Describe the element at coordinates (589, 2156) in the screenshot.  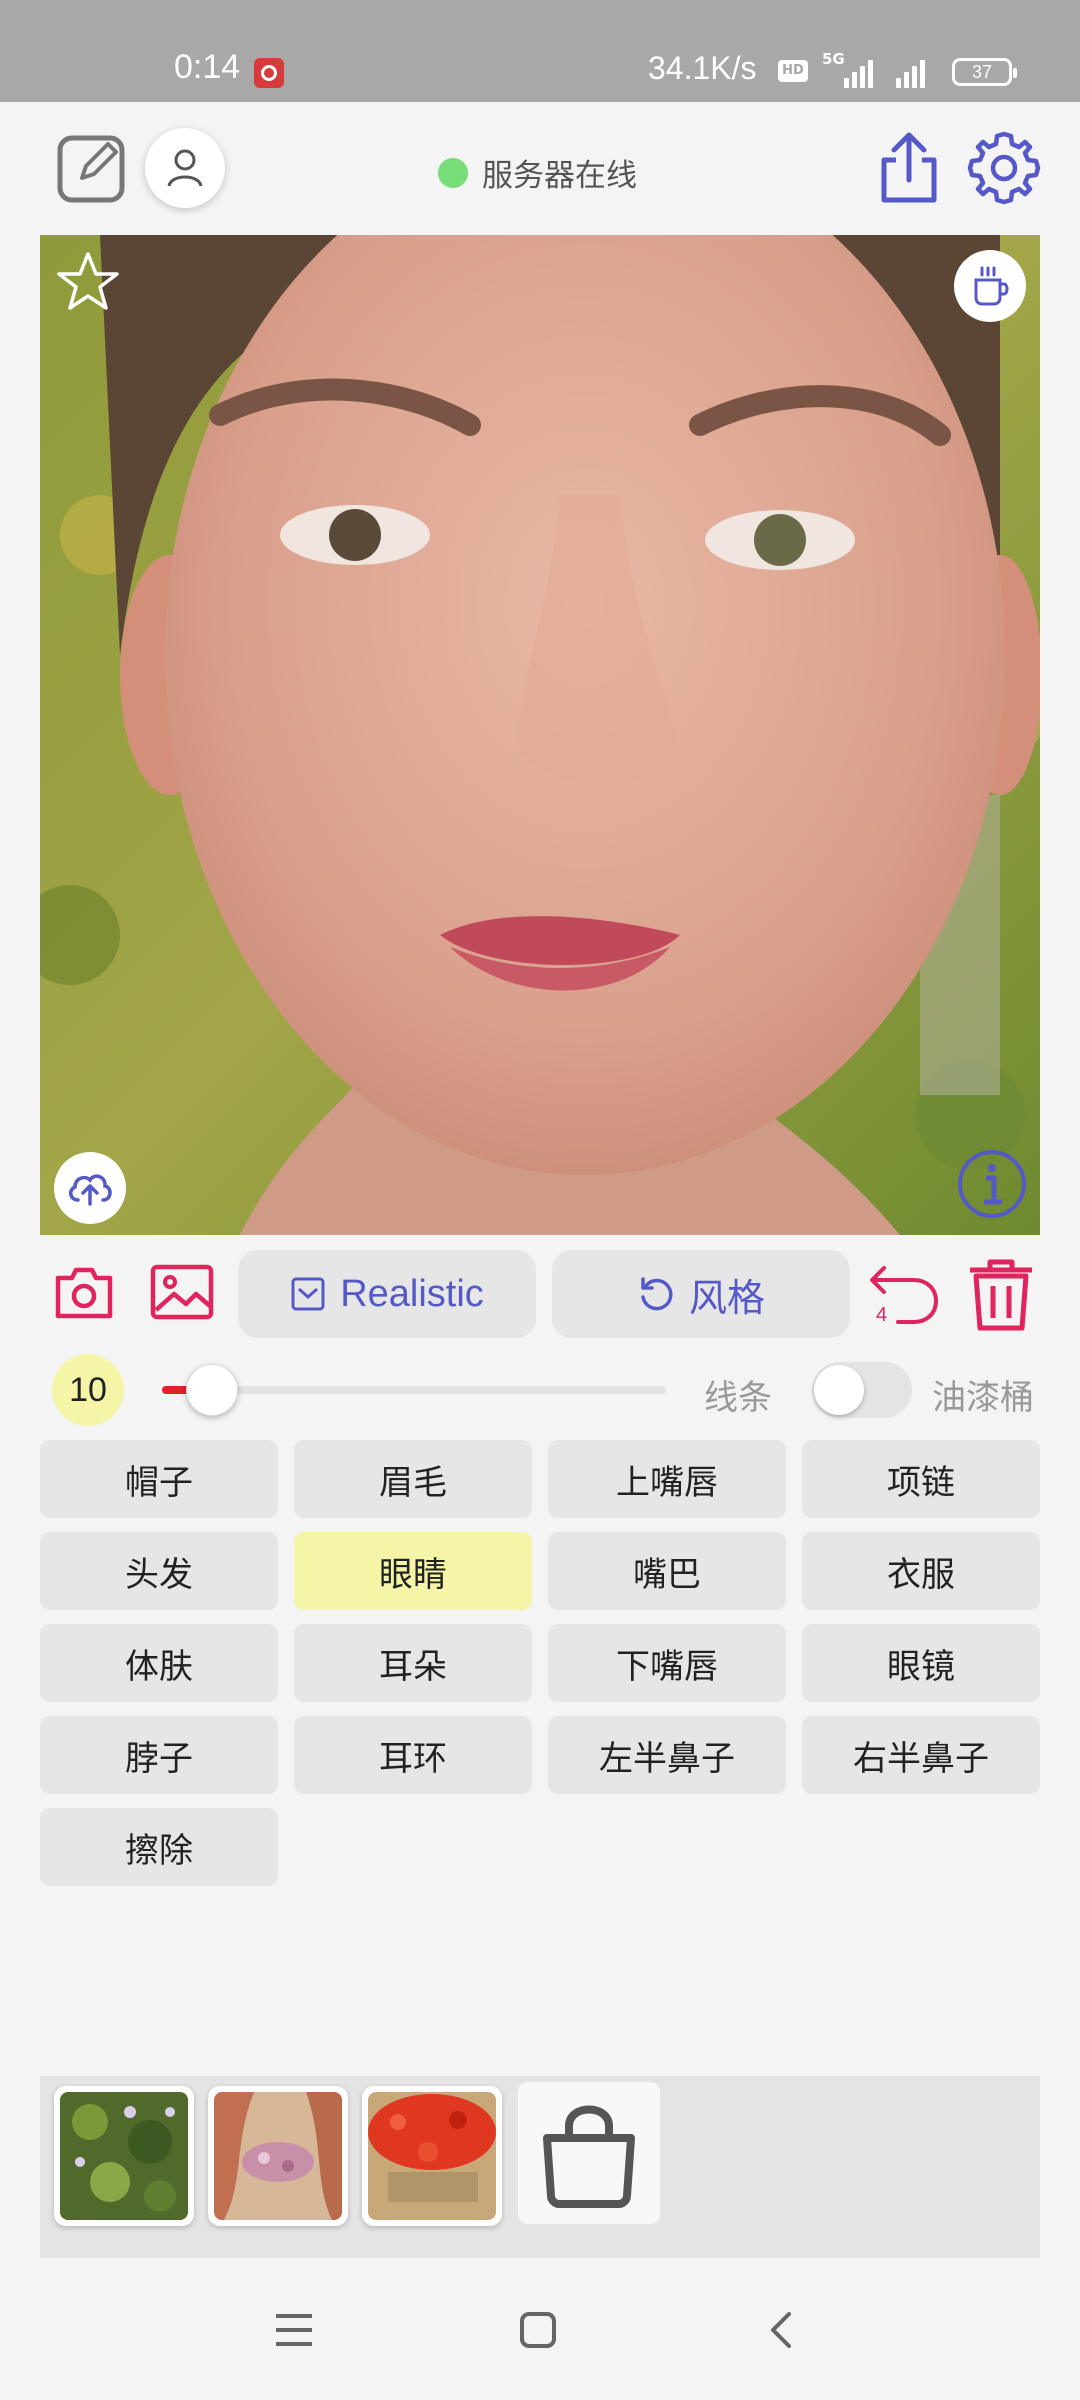
I see `shopping-bag-icon` at that location.